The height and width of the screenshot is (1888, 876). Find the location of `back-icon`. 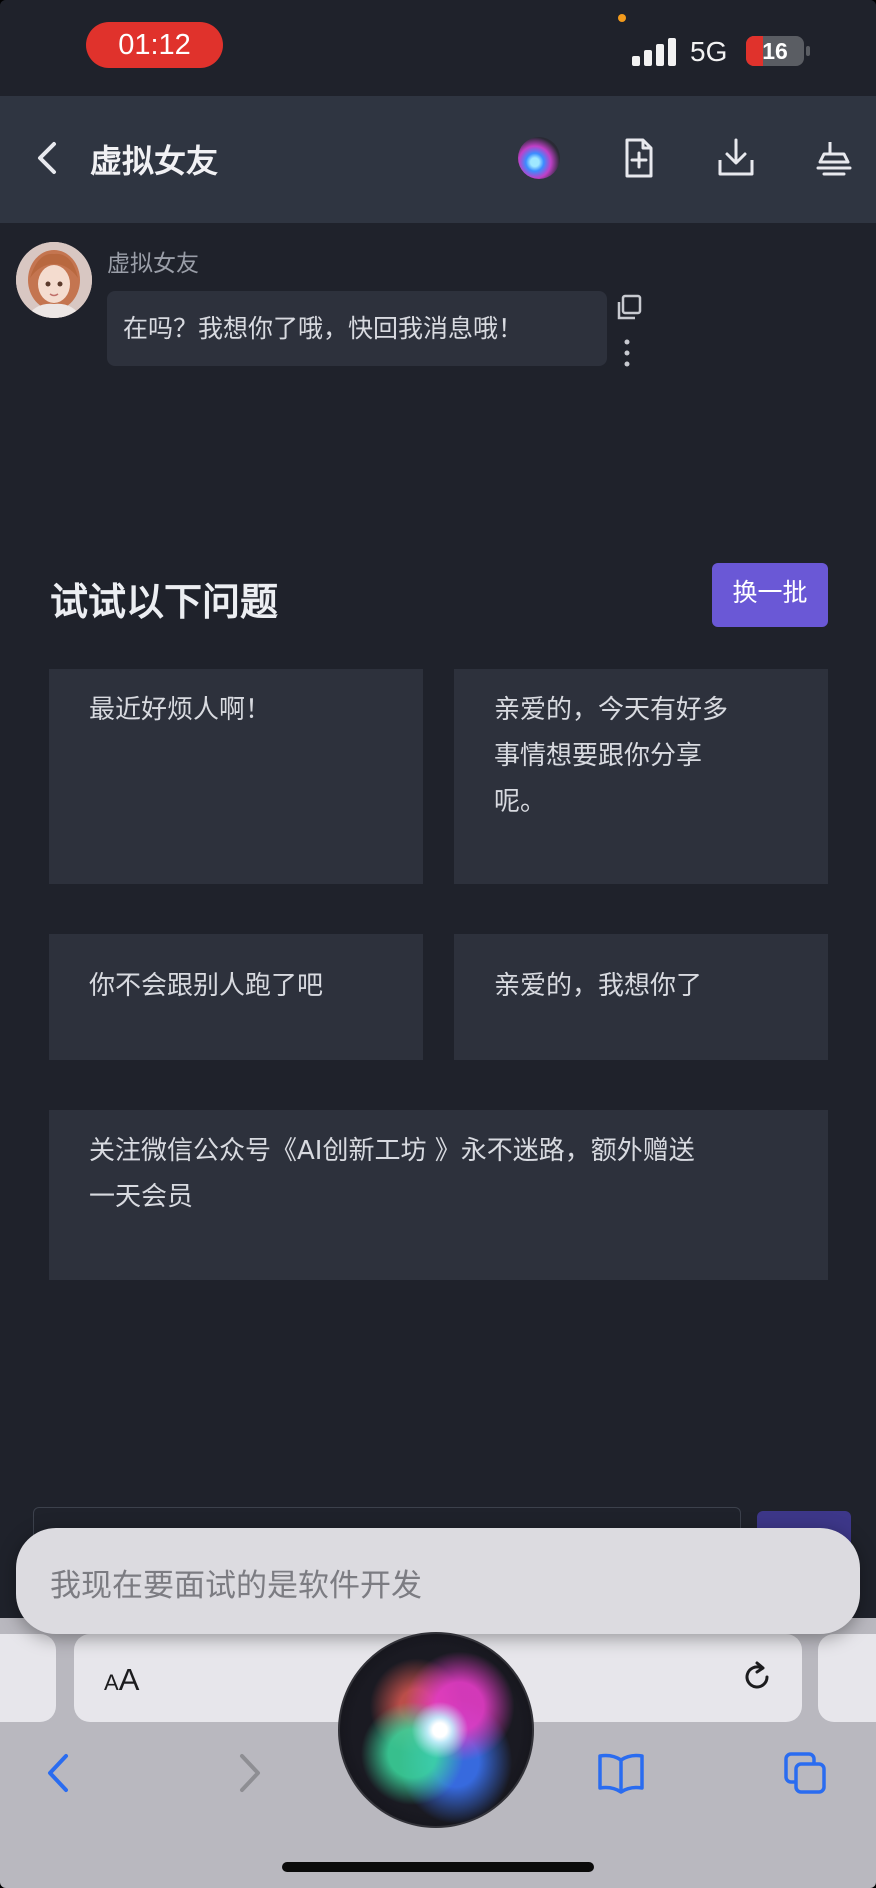

back-icon is located at coordinates (59, 1773).